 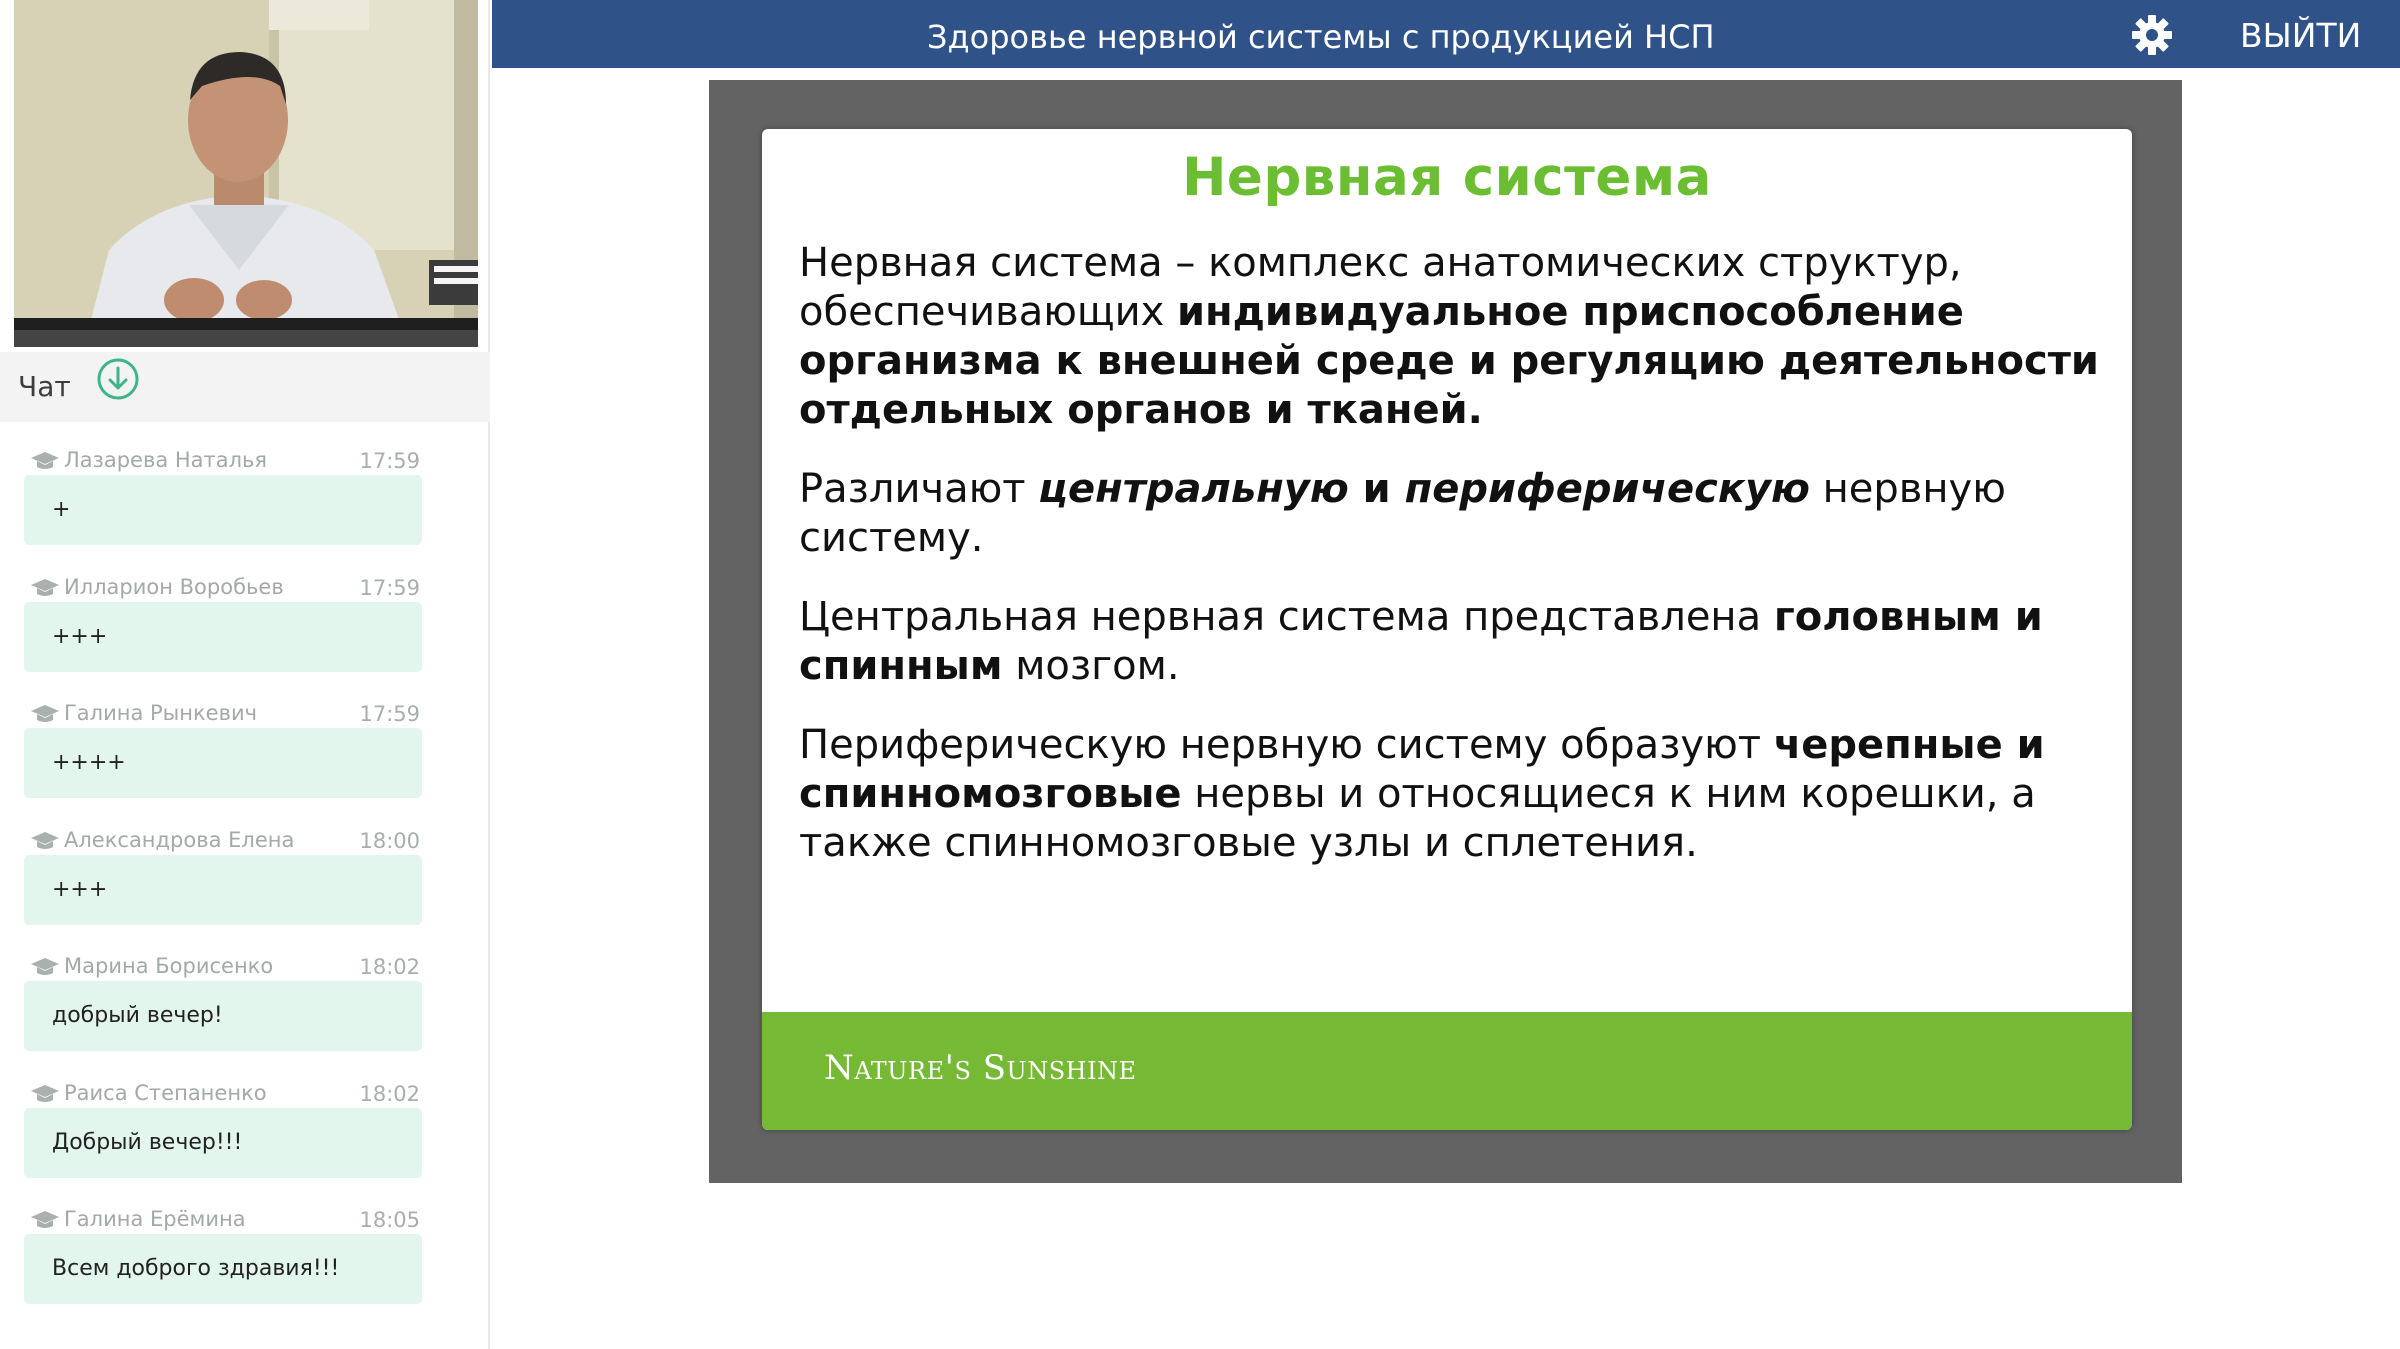 What do you see at coordinates (61, 509) in the screenshot?
I see `chat-message-text: +` at bounding box center [61, 509].